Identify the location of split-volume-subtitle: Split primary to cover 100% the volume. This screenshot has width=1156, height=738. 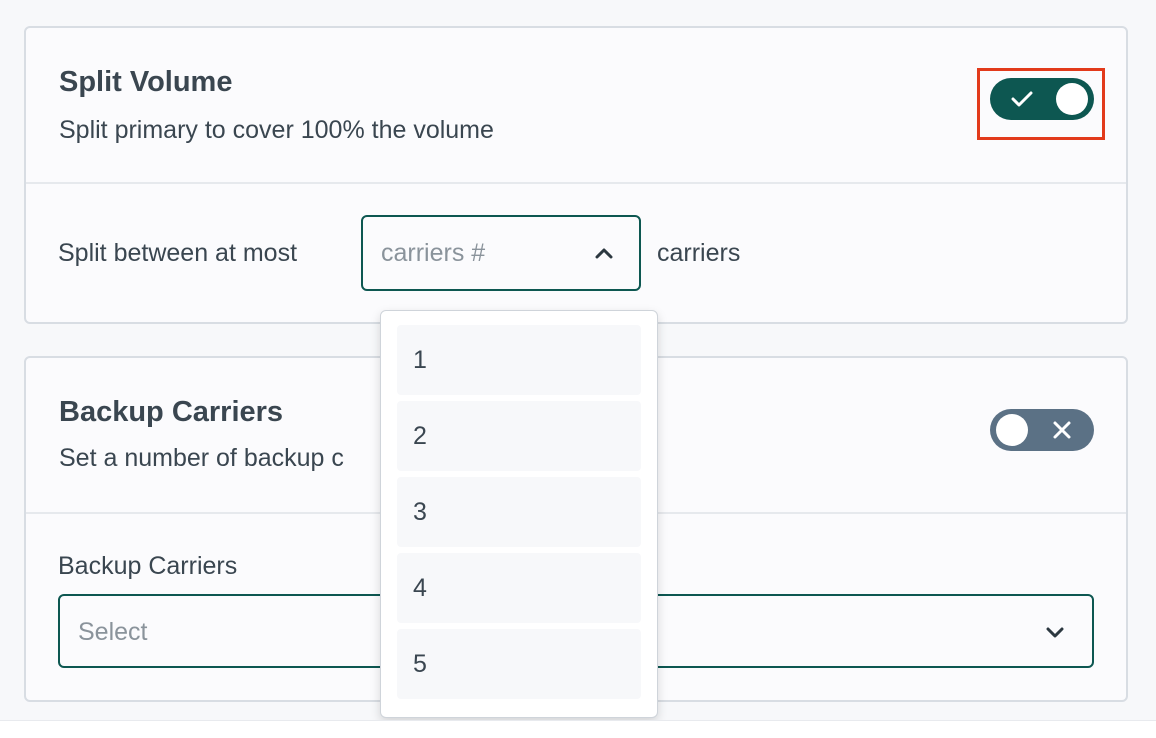
(276, 130).